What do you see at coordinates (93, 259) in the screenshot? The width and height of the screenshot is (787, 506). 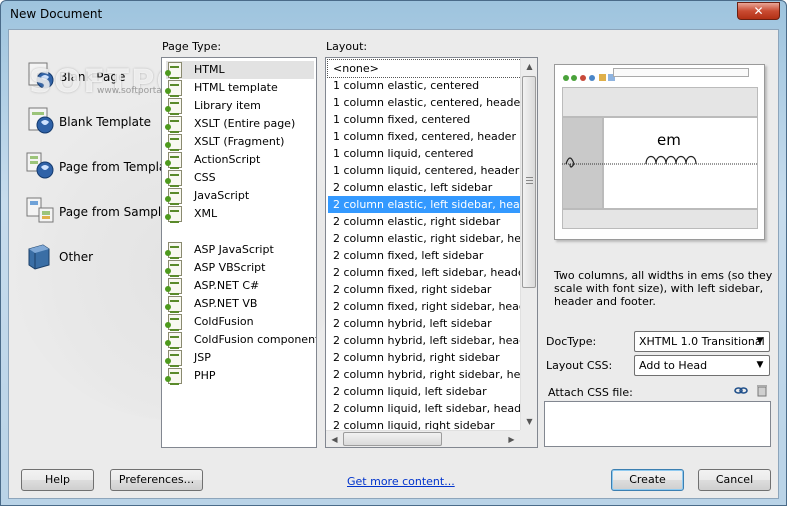 I see `category-other: Other` at bounding box center [93, 259].